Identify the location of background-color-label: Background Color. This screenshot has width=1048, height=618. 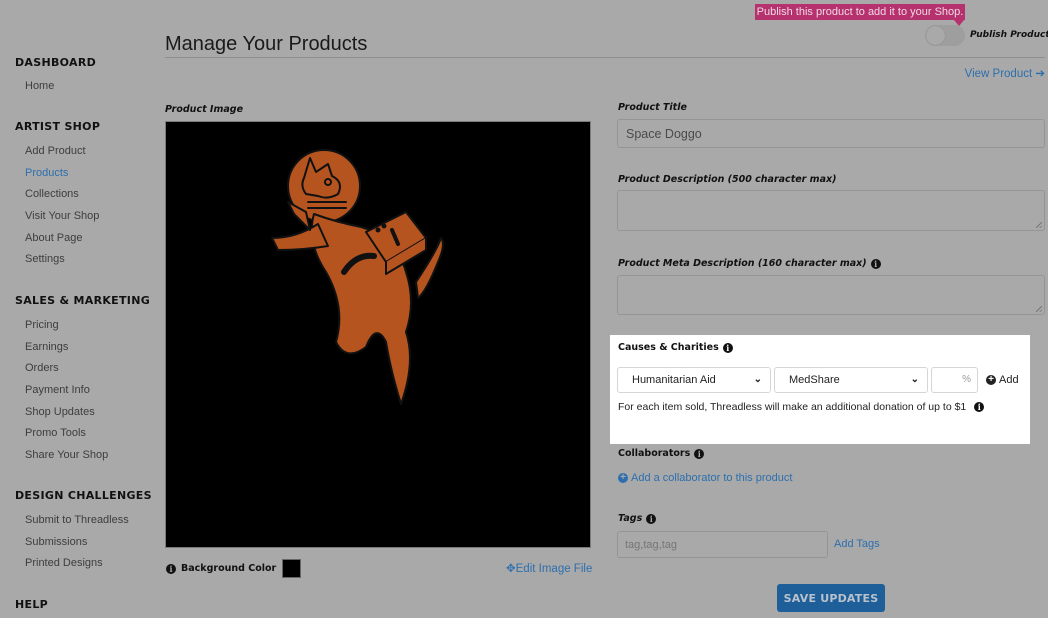
(229, 568).